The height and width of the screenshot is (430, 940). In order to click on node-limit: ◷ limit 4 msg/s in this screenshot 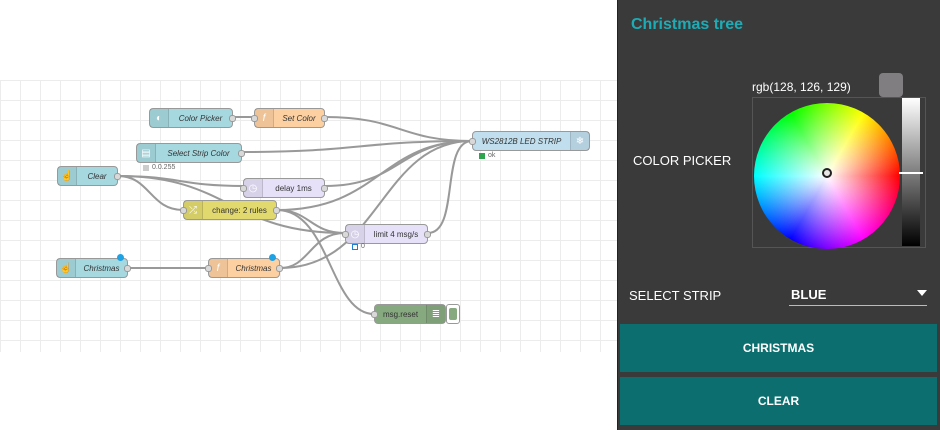, I will do `click(386, 234)`.